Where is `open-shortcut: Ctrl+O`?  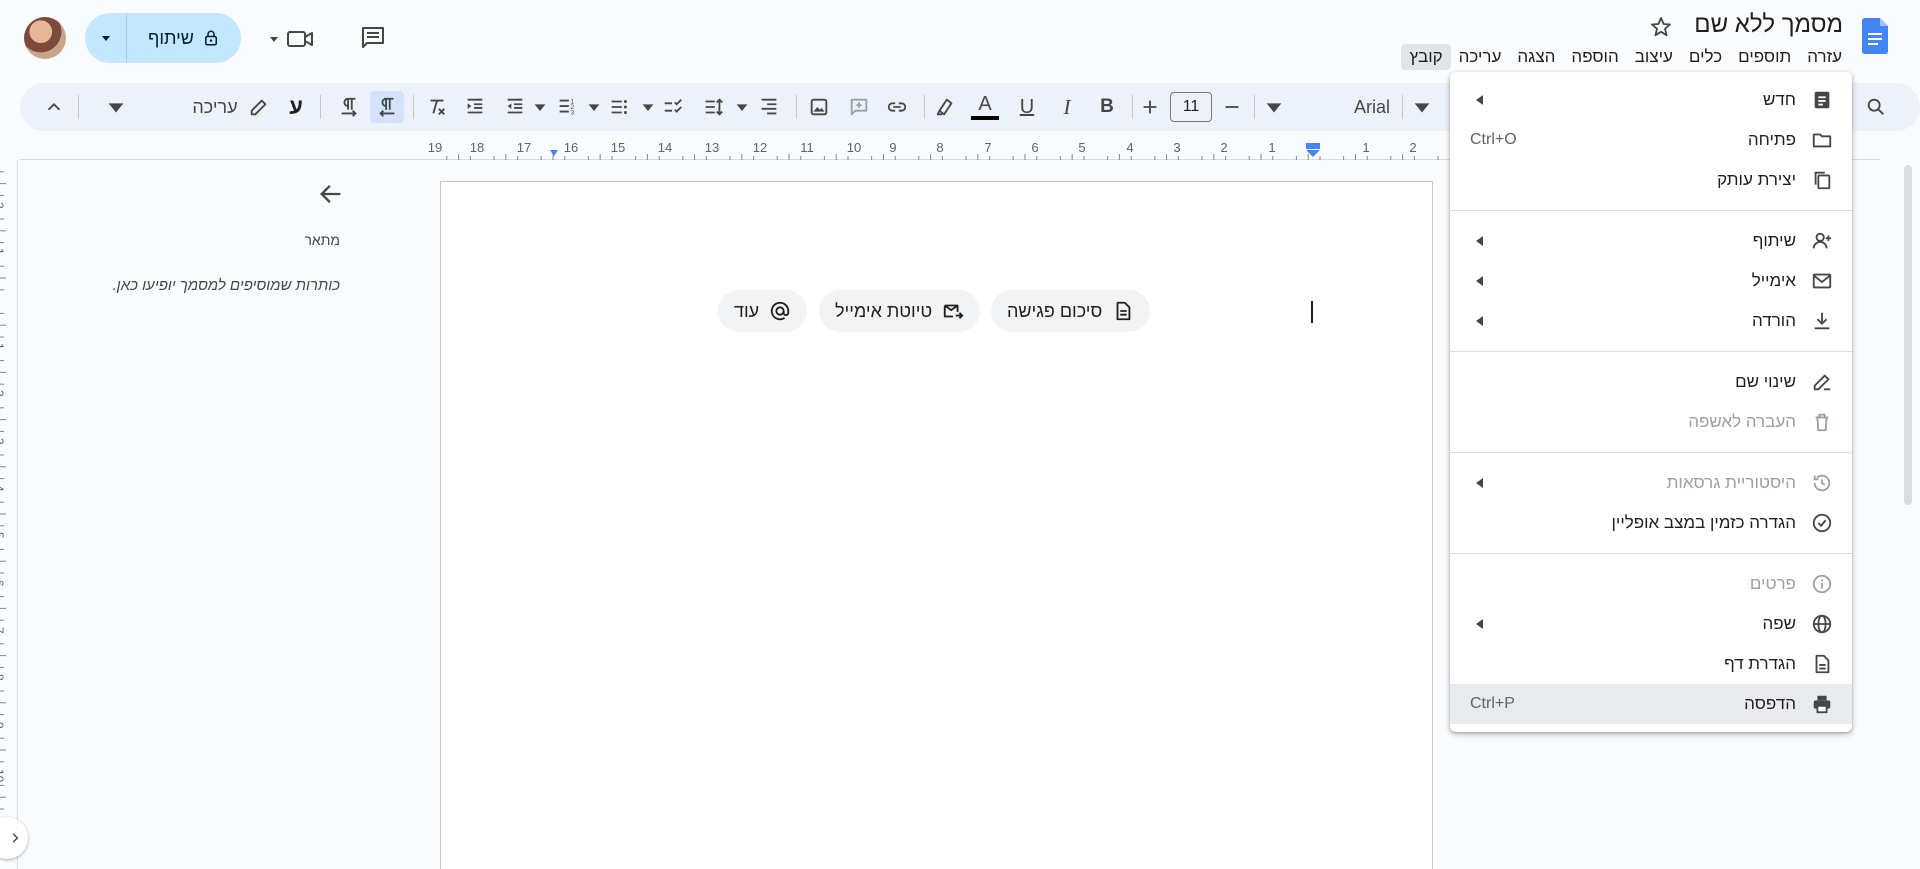
open-shortcut: Ctrl+O is located at coordinates (1493, 139).